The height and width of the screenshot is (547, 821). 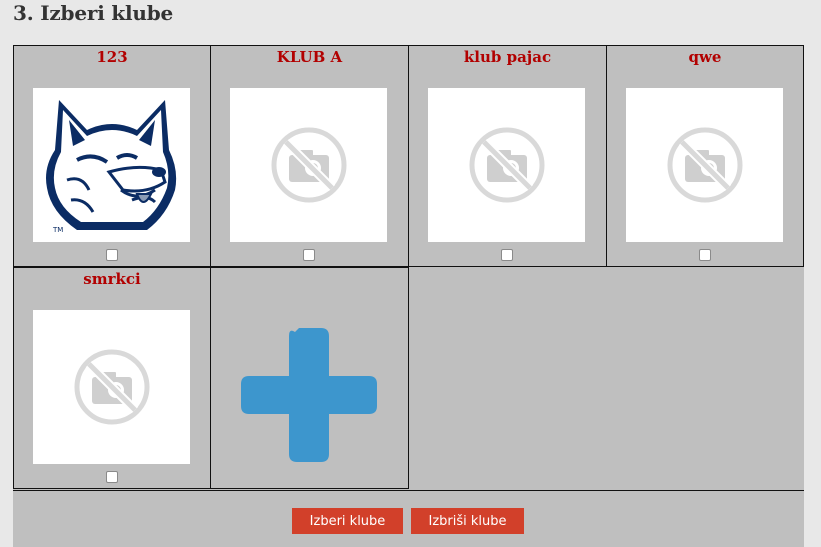 What do you see at coordinates (93, 13) in the screenshot?
I see `page-title: 3. Izberi klube` at bounding box center [93, 13].